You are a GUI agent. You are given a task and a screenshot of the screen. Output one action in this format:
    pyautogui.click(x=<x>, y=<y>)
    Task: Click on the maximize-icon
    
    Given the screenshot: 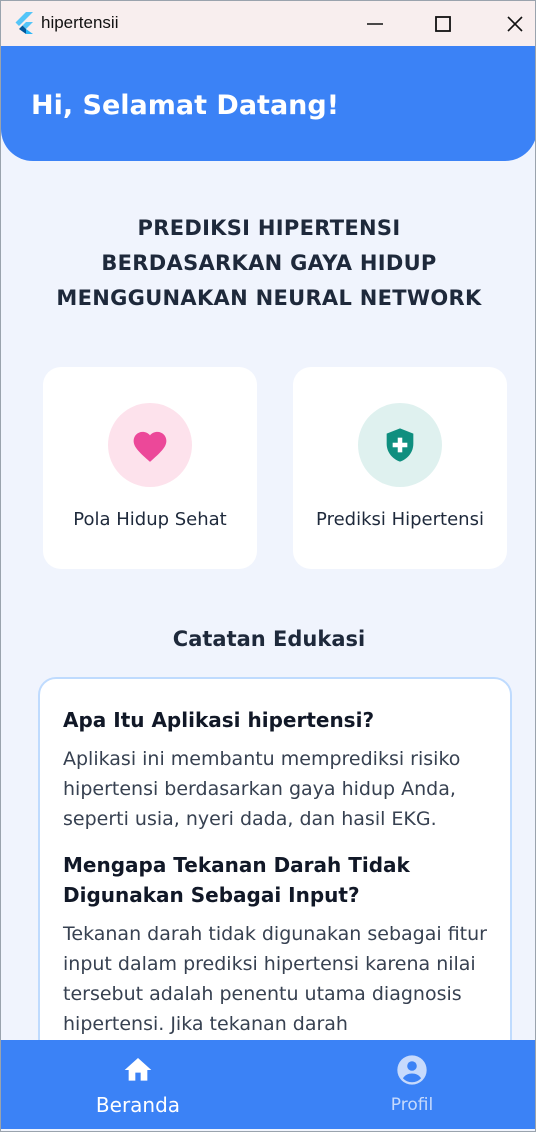 What is the action you would take?
    pyautogui.click(x=443, y=24)
    